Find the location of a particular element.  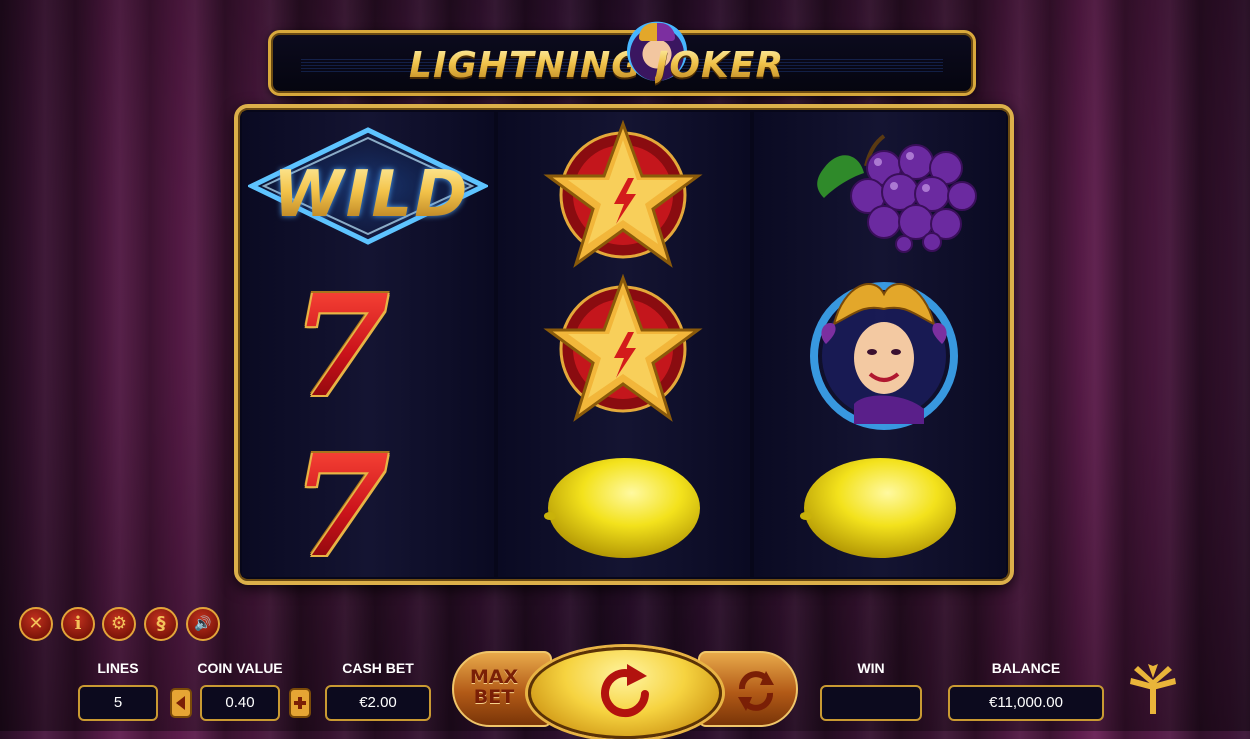

sound-icon: 🔊 is located at coordinates (203, 624).